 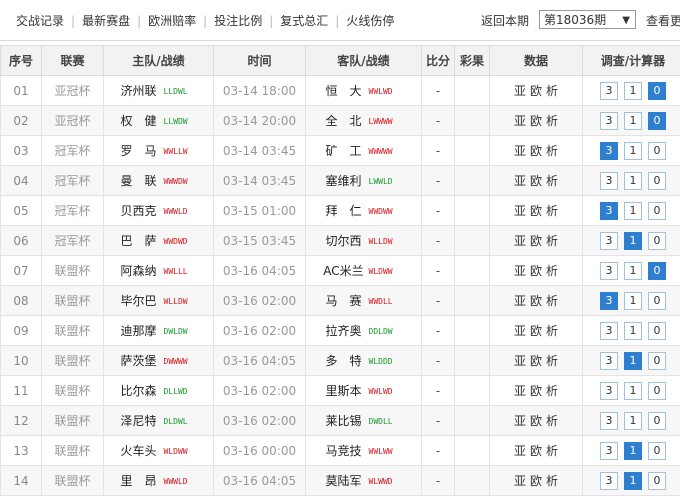 I want to click on away-team: 拜 仁, so click(x=344, y=210).